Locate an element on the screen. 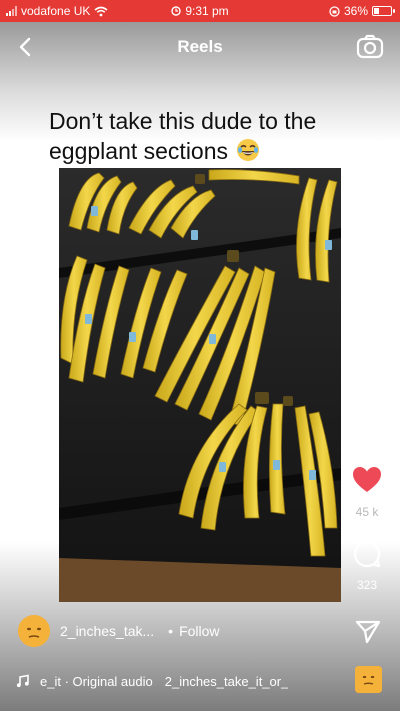 The height and width of the screenshot is (711, 400). share-button is located at coordinates (368, 632).